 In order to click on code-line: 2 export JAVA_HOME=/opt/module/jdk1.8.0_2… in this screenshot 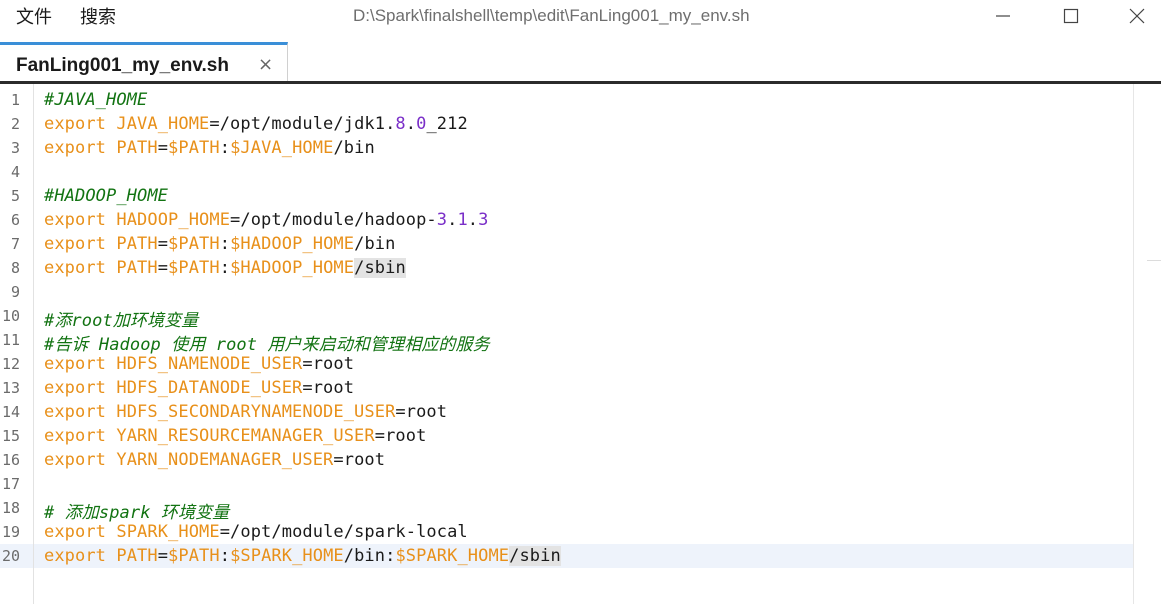, I will do `click(566, 124)`.